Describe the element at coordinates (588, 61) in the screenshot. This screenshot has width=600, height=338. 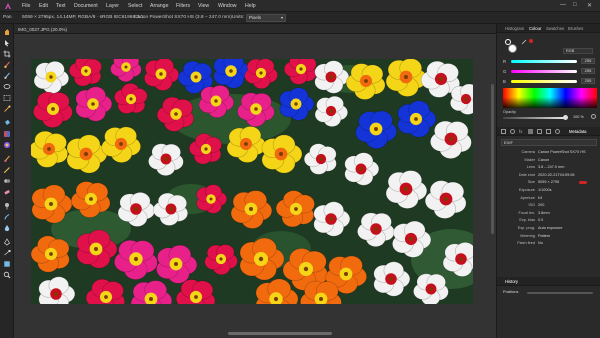
I see `red-value-field: 255` at that location.